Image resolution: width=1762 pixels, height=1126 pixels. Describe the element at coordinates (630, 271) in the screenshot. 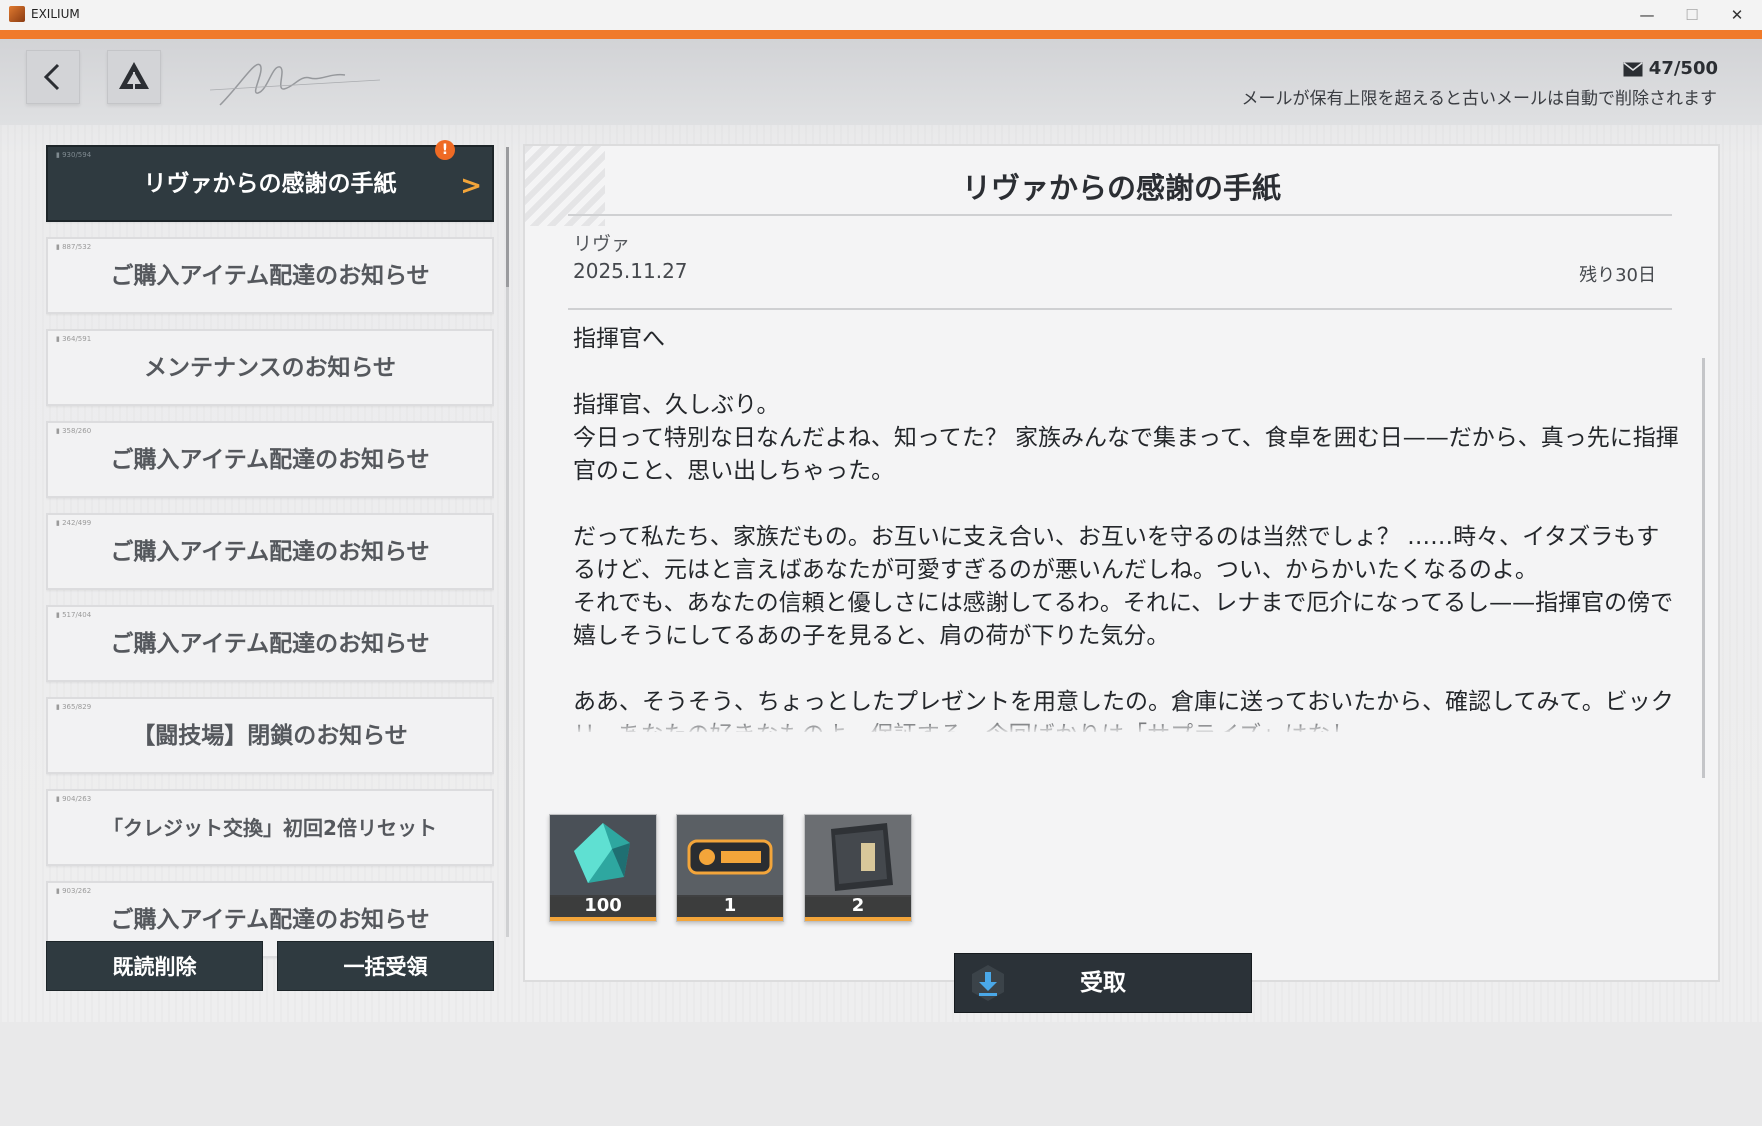

I see `mail-date: 2025.11.27` at that location.